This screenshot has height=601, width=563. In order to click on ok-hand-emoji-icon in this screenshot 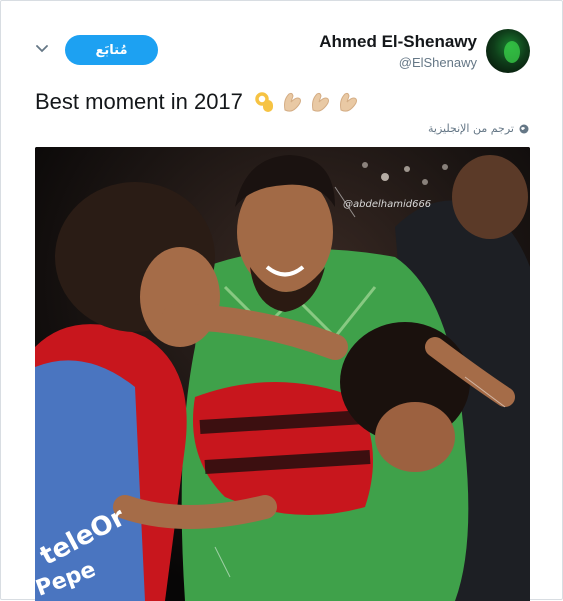, I will do `click(264, 102)`.